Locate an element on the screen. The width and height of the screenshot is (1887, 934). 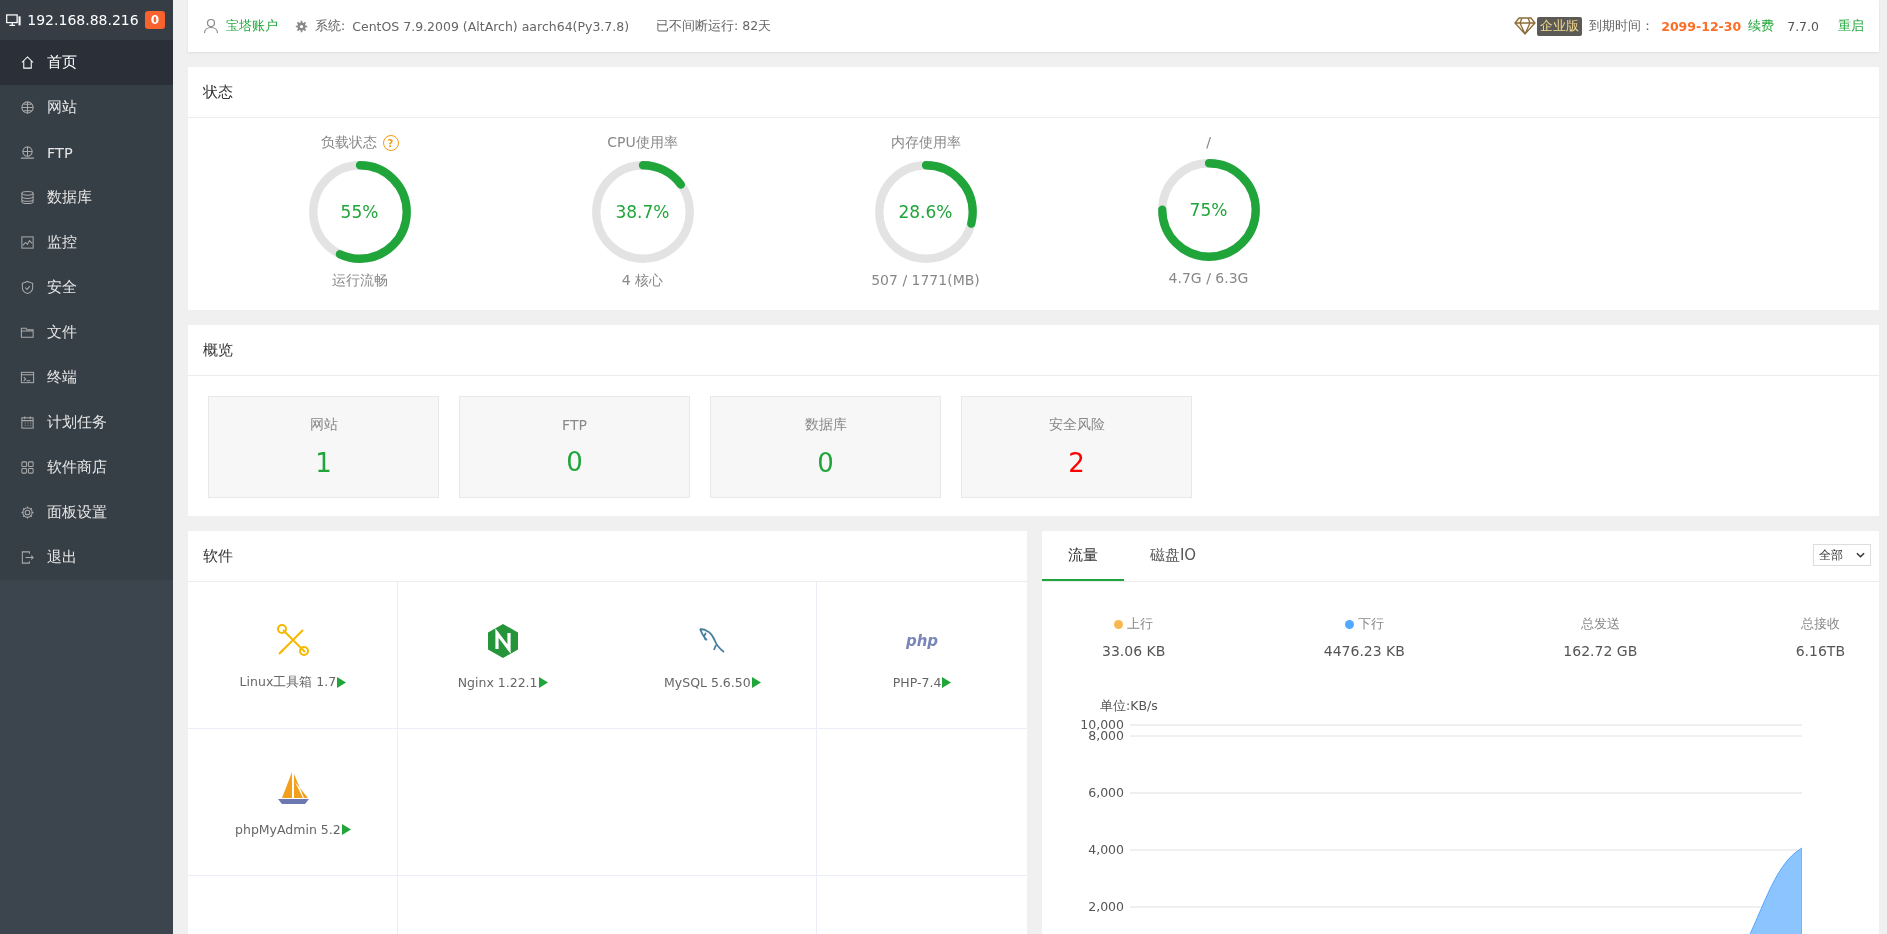
home-icon is located at coordinates (27, 62).